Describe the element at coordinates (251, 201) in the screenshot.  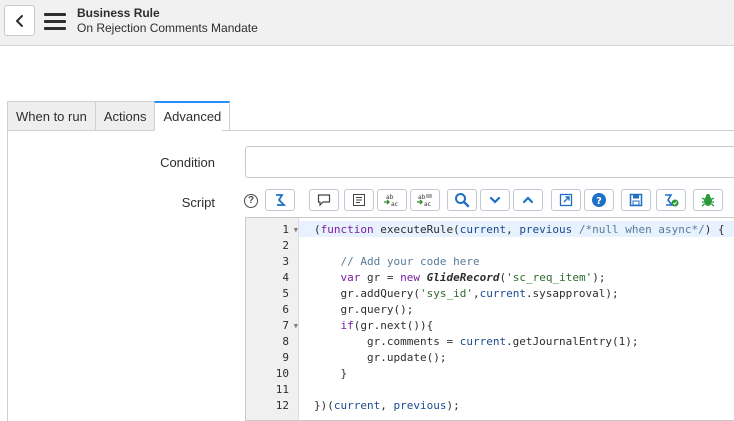
I see `question-circle-icon: ?` at that location.